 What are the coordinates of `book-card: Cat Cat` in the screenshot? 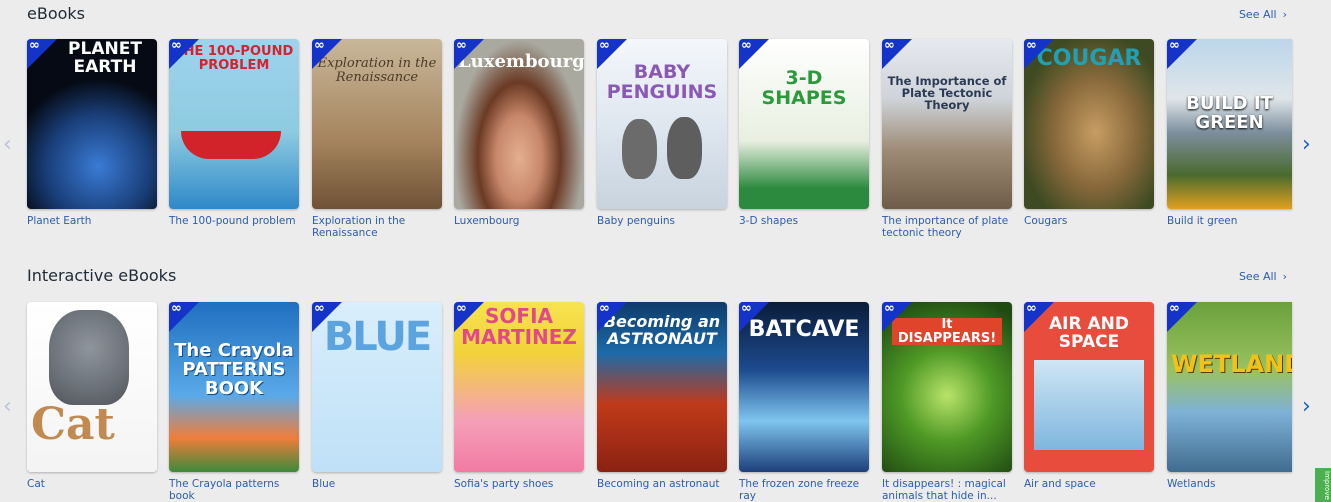 It's located at (92, 396).